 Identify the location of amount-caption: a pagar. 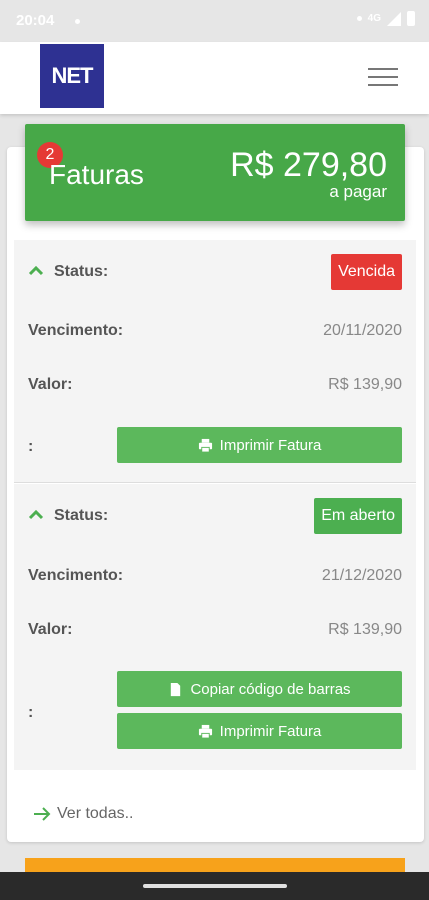
(358, 191).